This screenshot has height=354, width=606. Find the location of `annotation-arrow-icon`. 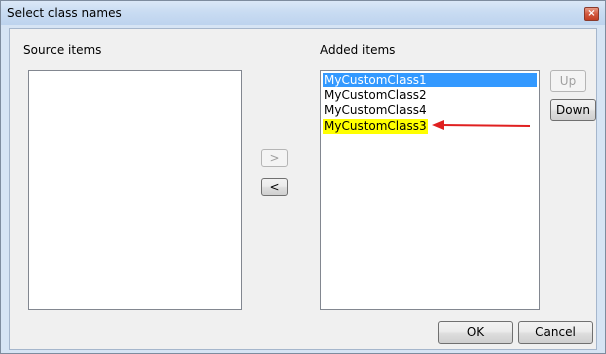

annotation-arrow-icon is located at coordinates (481, 125).